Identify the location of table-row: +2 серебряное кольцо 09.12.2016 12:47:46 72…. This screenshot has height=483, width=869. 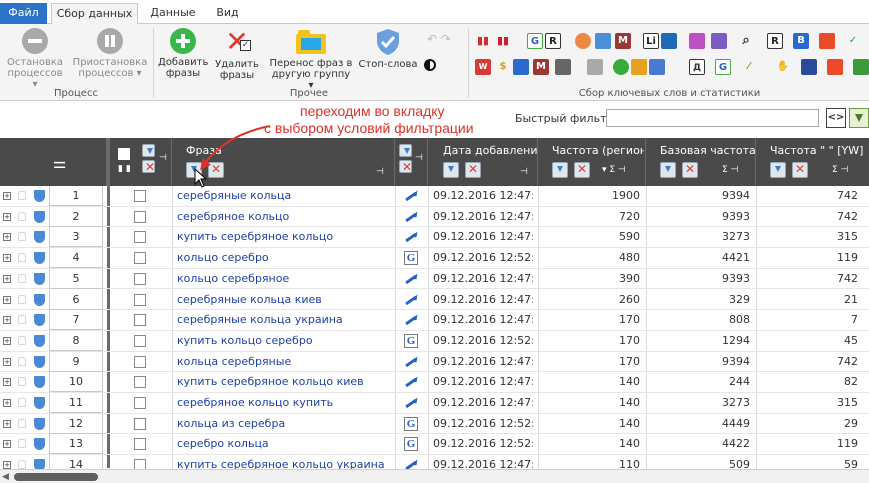
(434, 217).